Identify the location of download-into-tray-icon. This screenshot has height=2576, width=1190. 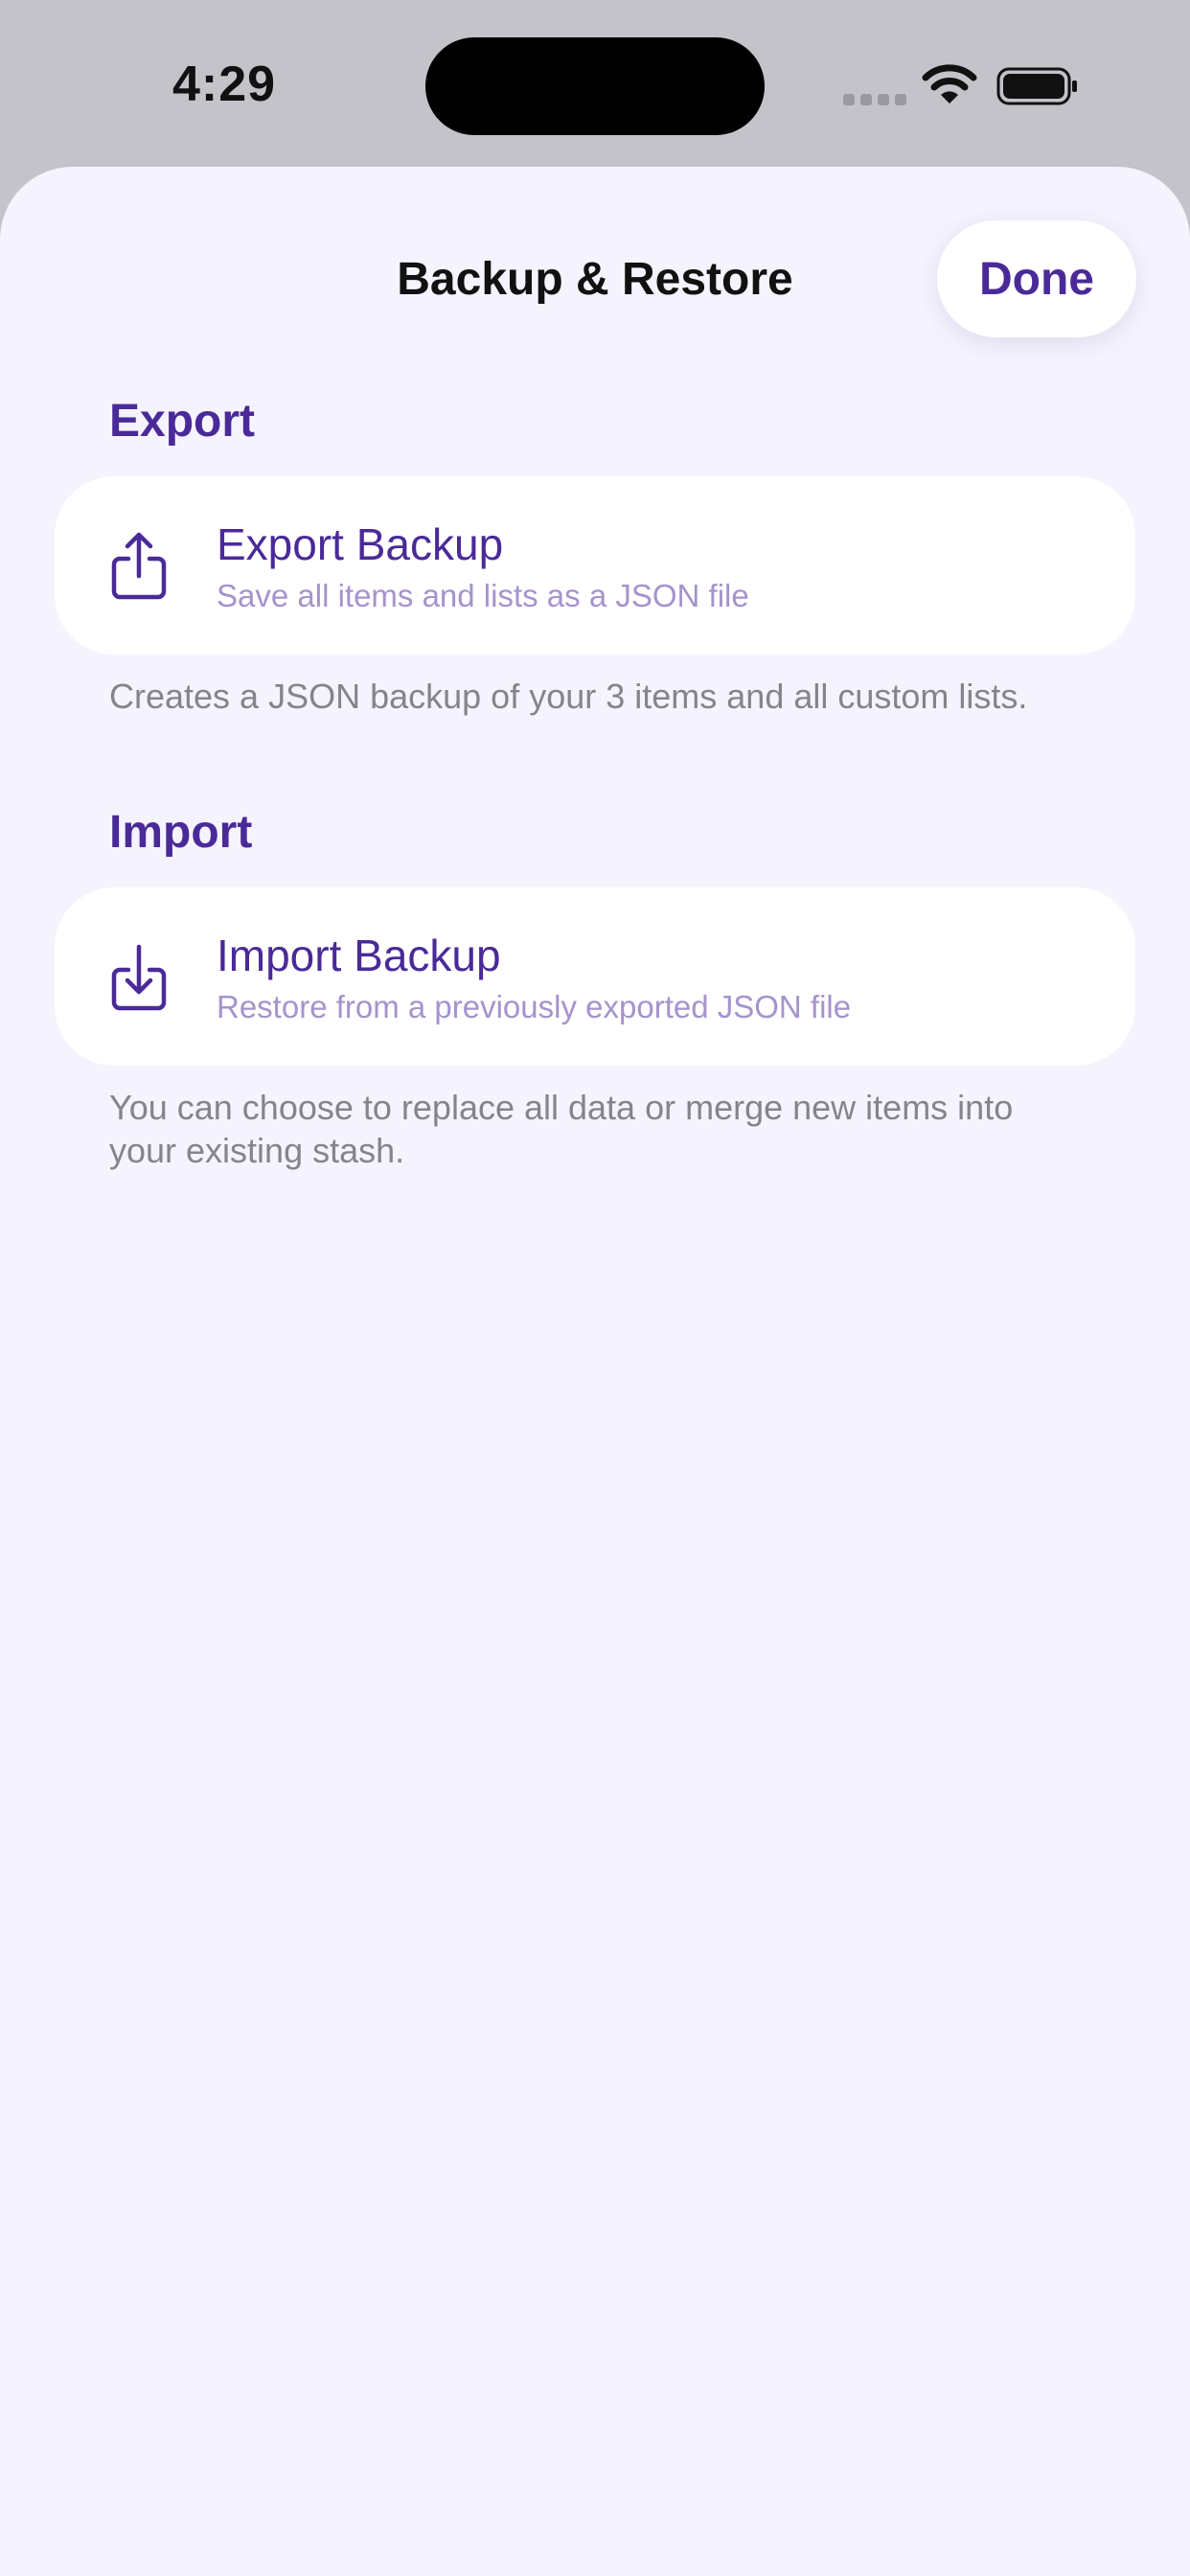
(139, 977).